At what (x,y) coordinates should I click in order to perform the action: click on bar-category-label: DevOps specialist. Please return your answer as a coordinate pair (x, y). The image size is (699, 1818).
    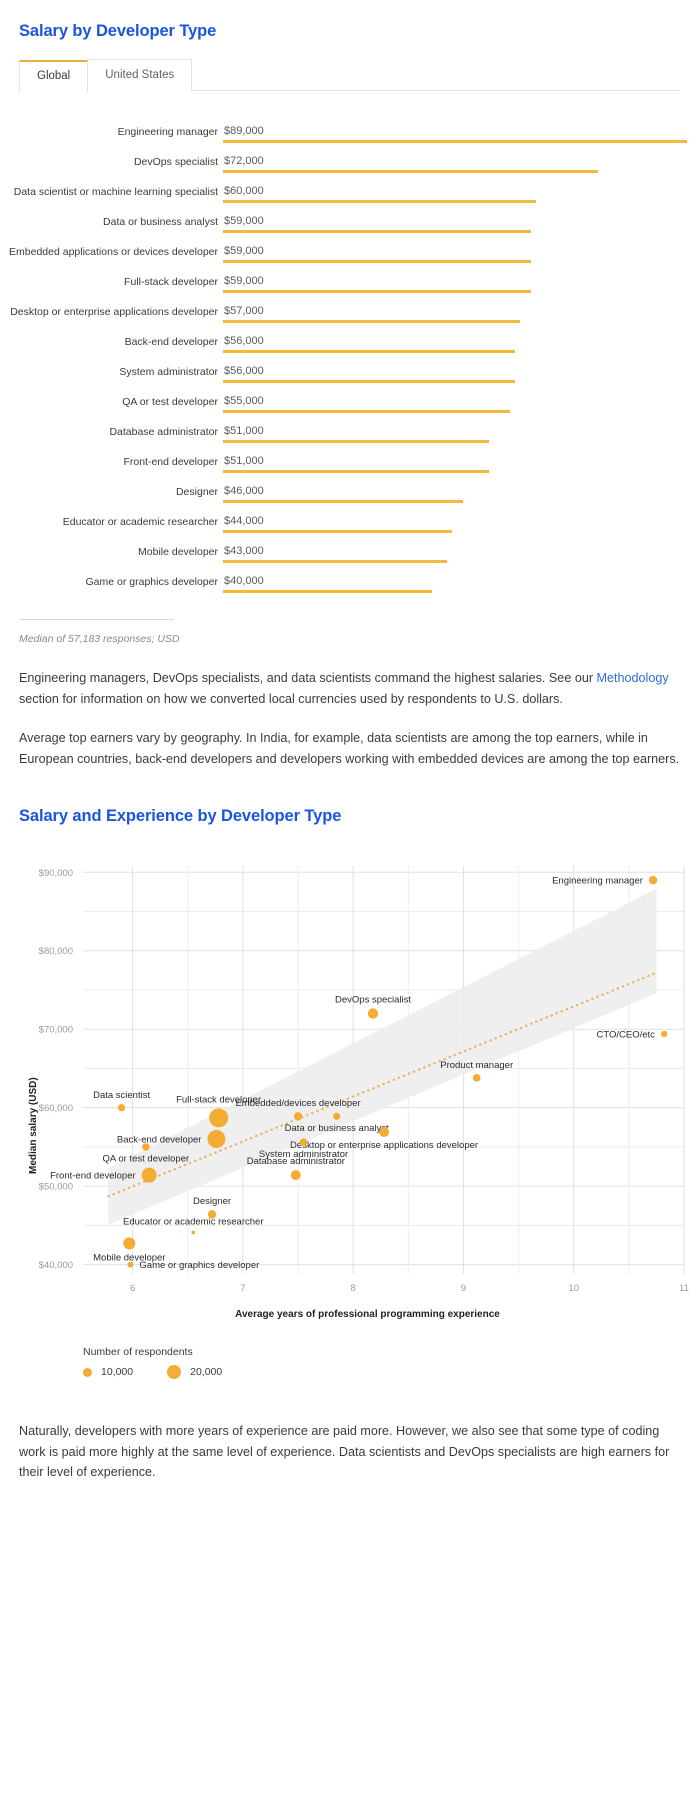
    Looking at the image, I should click on (175, 161).